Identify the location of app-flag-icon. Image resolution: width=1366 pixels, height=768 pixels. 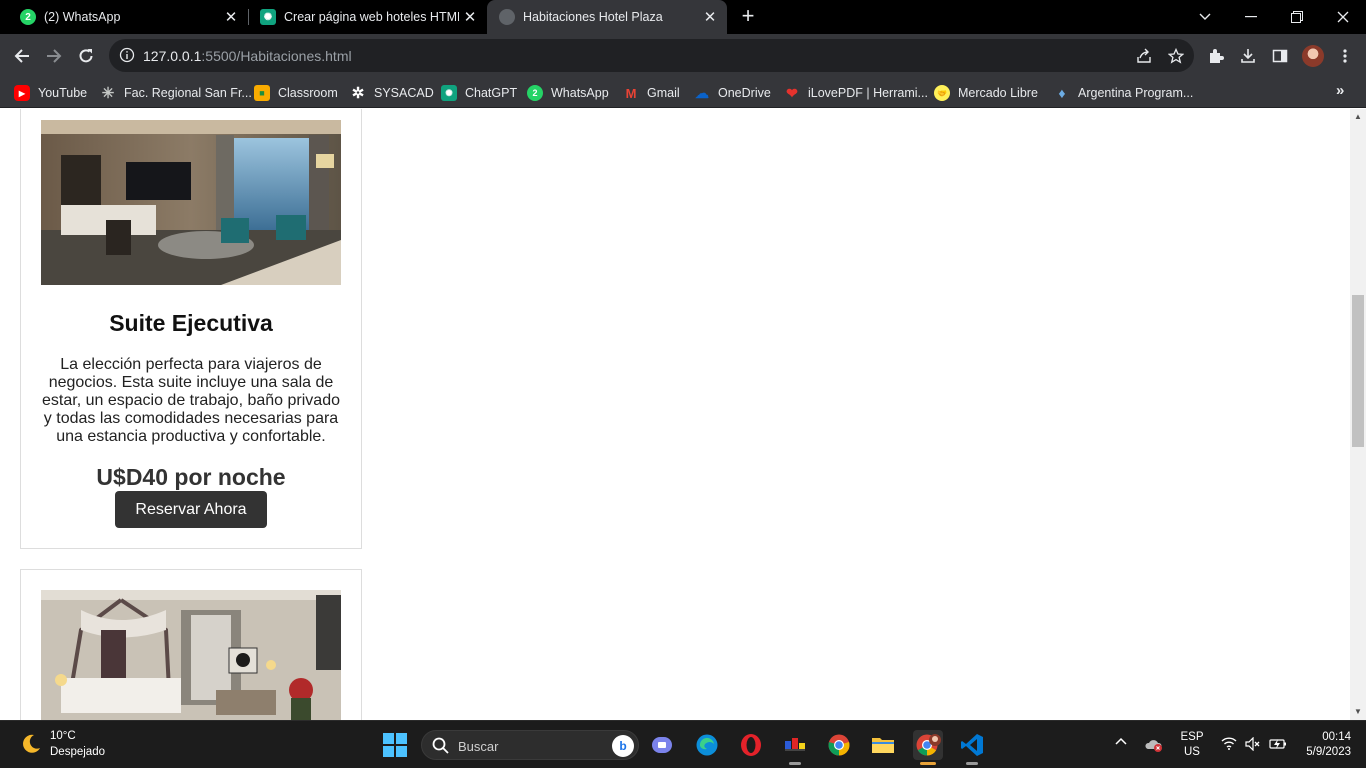
(795, 747).